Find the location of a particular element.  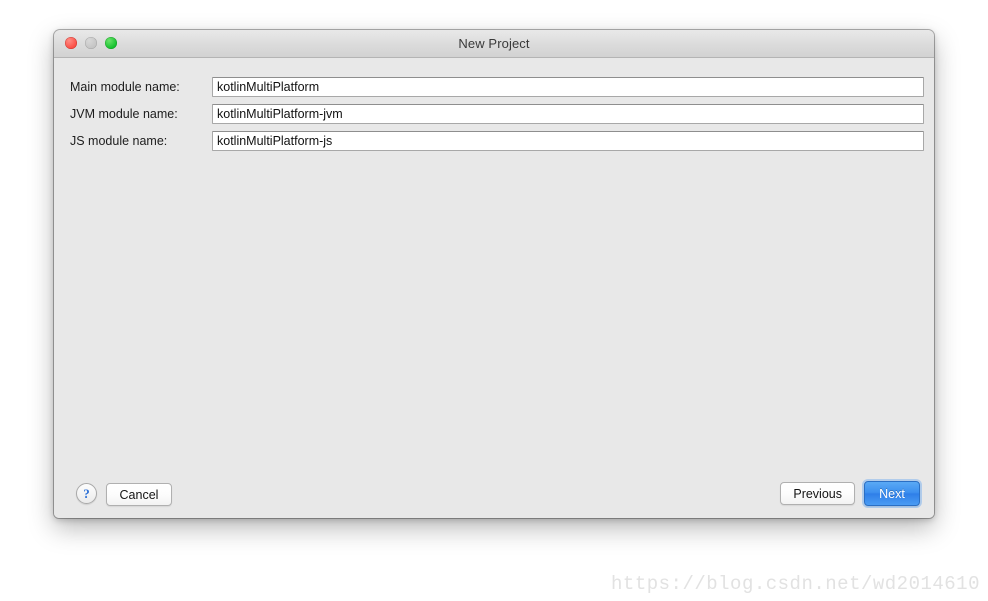

main-module-name-input is located at coordinates (568, 87).